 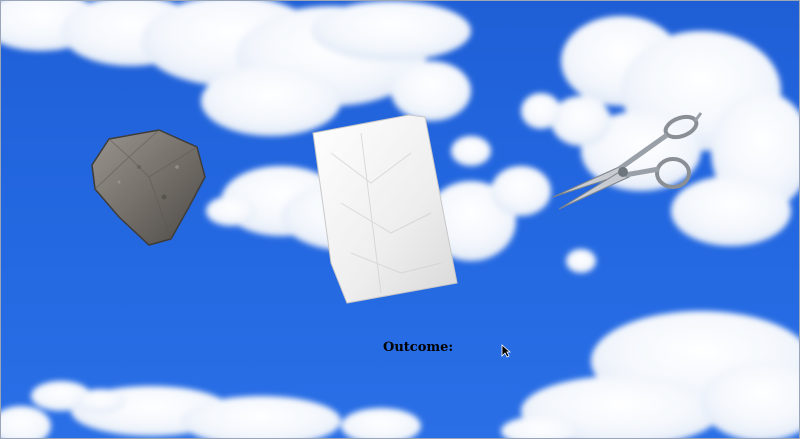 I want to click on scissors-icon, so click(x=627, y=162).